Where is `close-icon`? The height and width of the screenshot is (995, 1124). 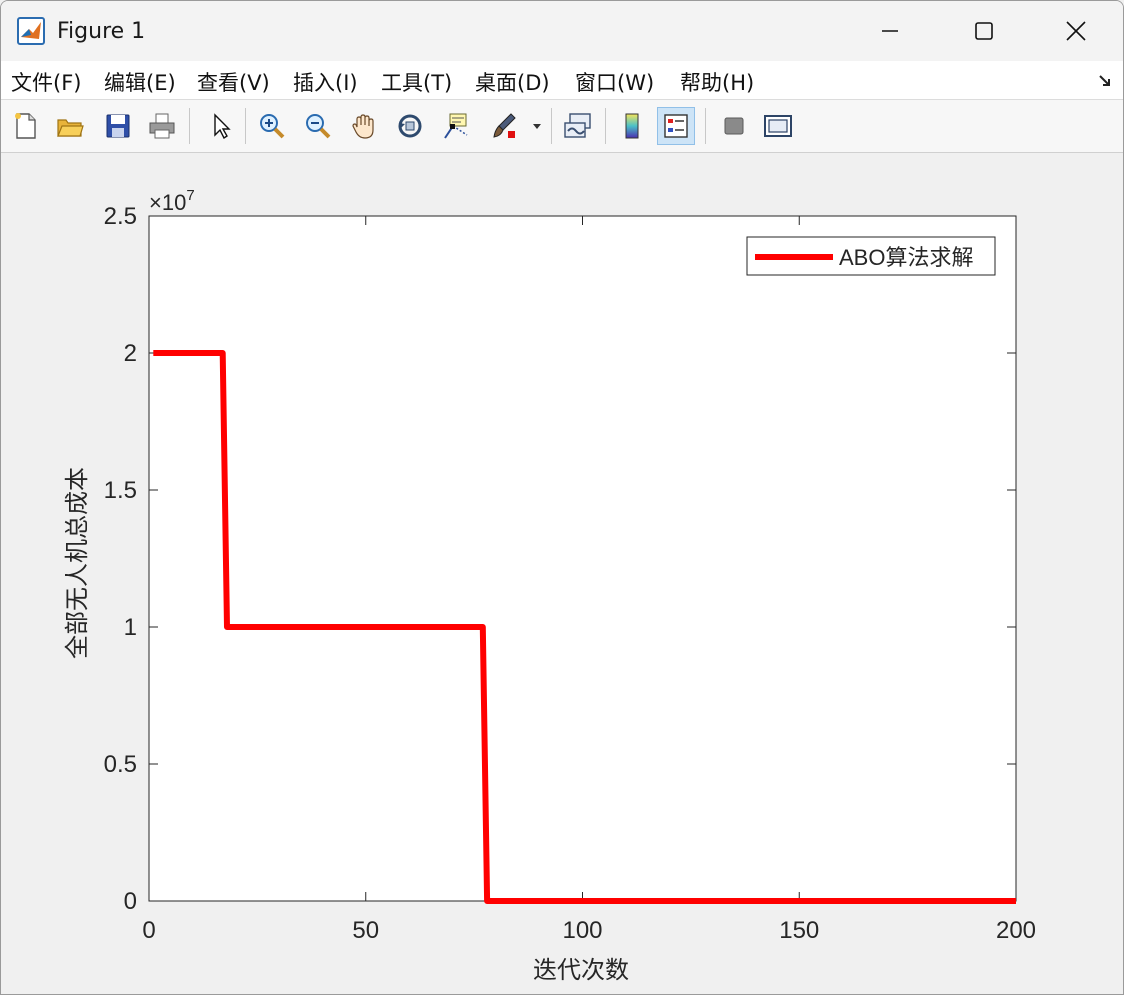 close-icon is located at coordinates (1076, 31).